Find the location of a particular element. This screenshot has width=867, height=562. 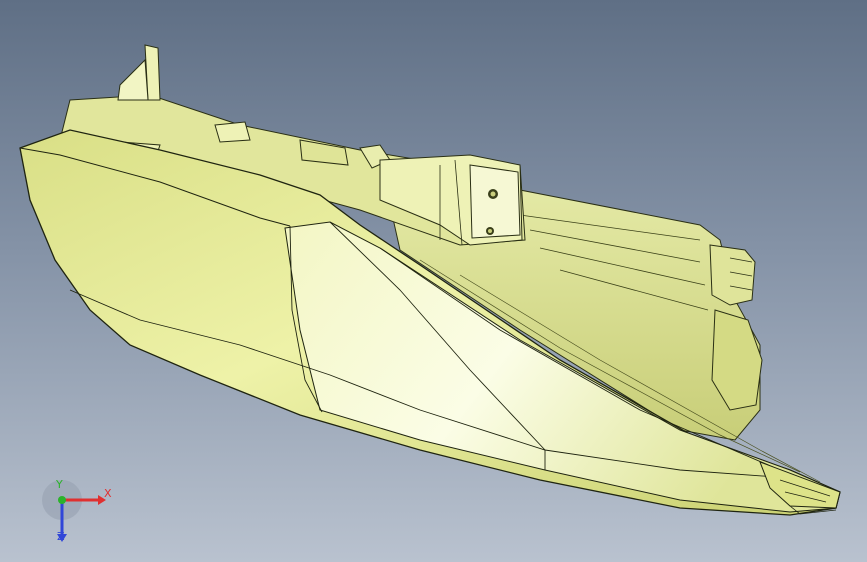

y-axis-label: Y is located at coordinates (59, 484).